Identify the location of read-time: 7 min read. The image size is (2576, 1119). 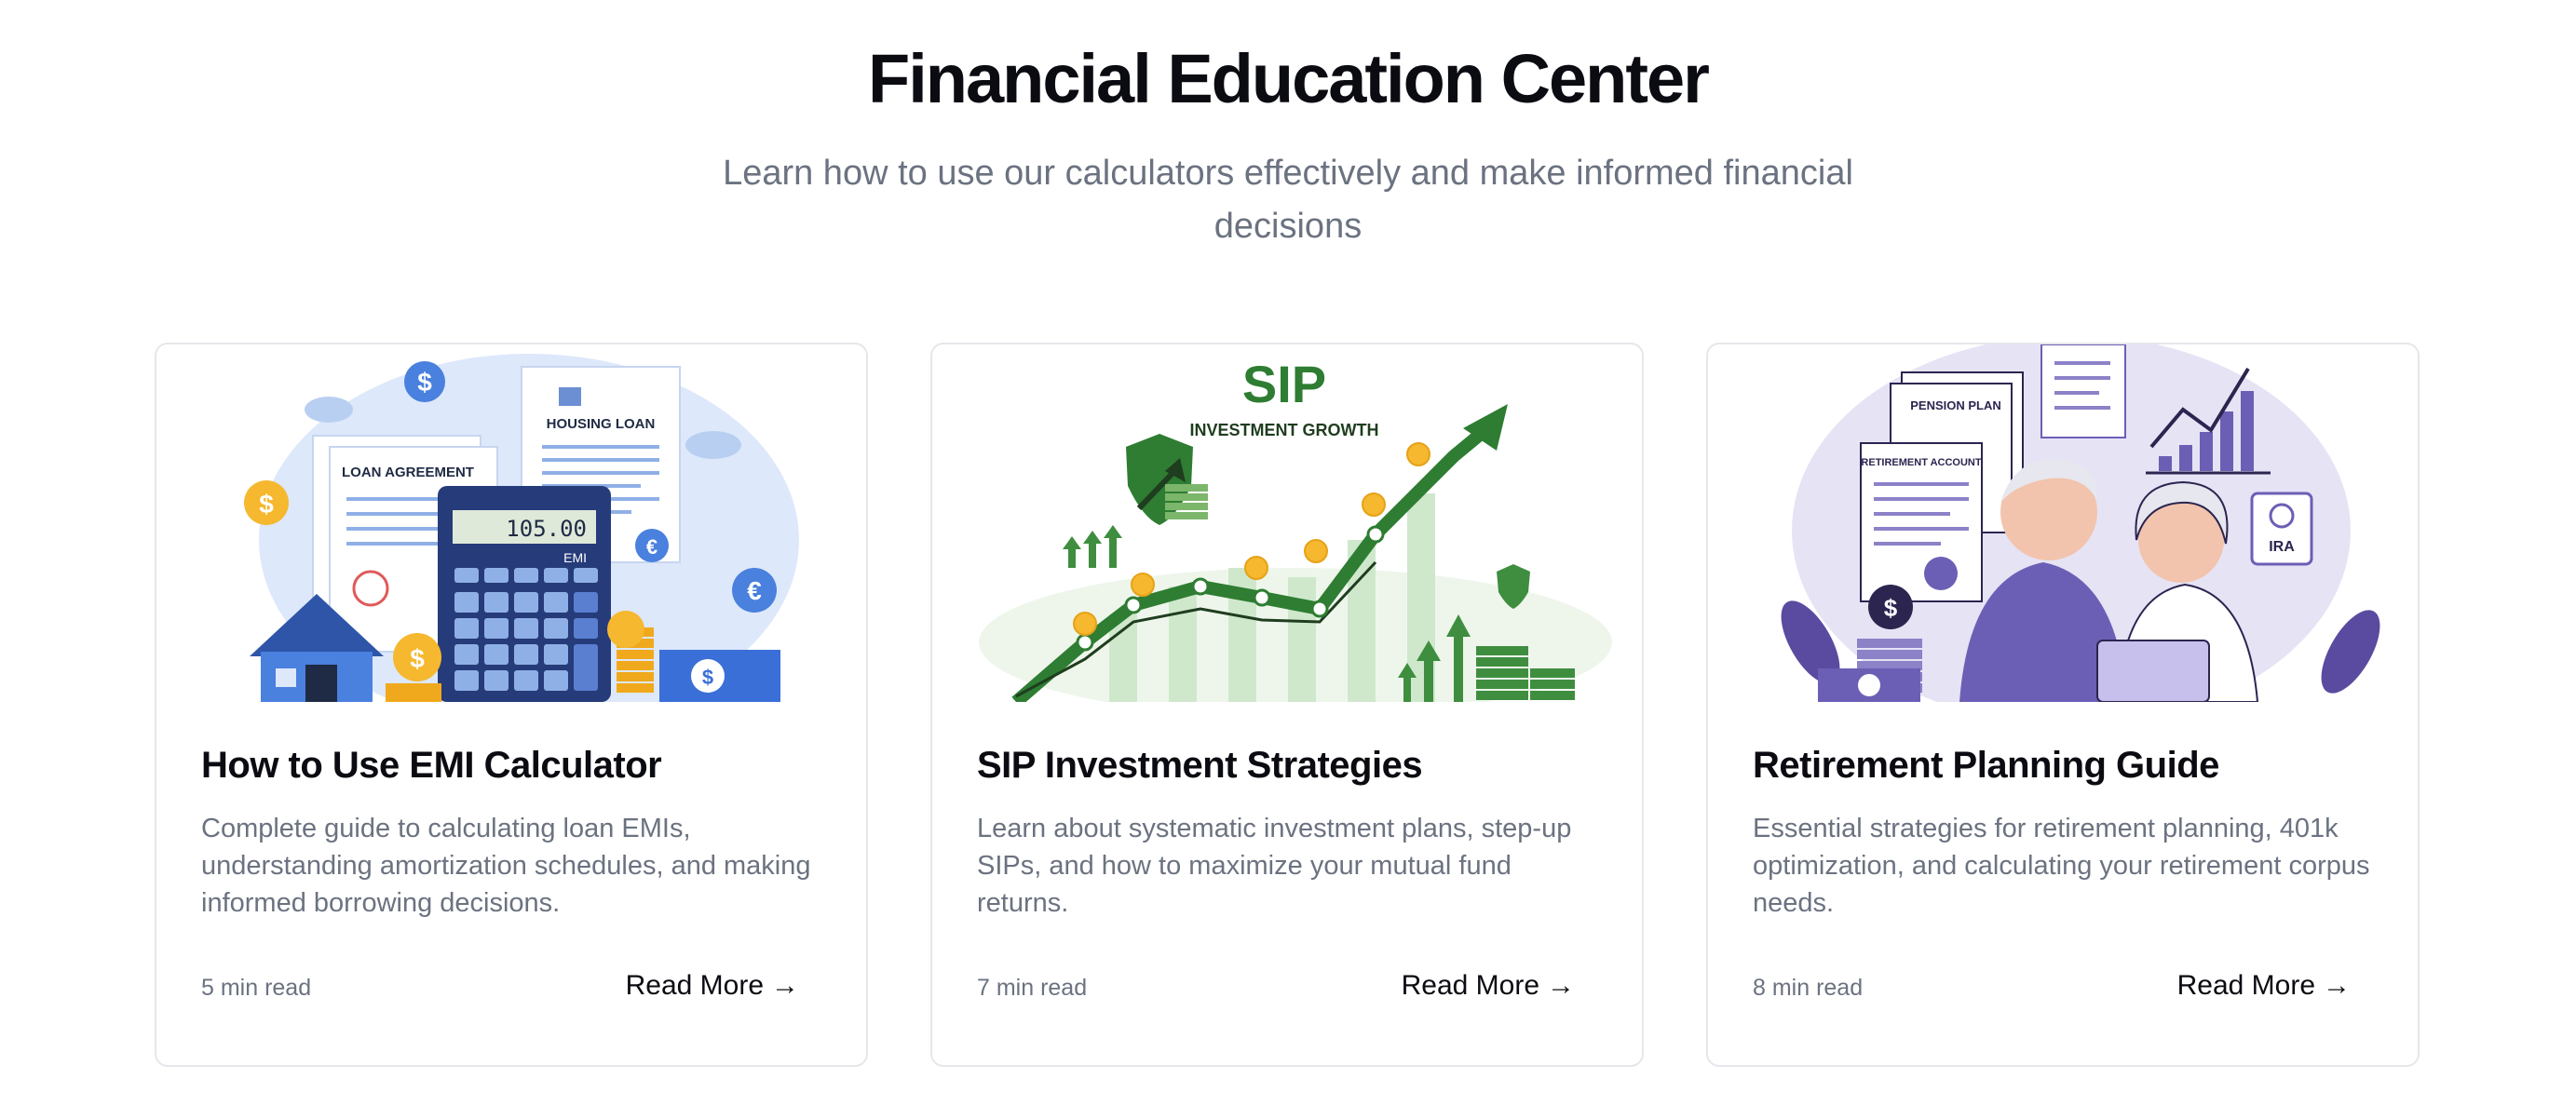
(1032, 988).